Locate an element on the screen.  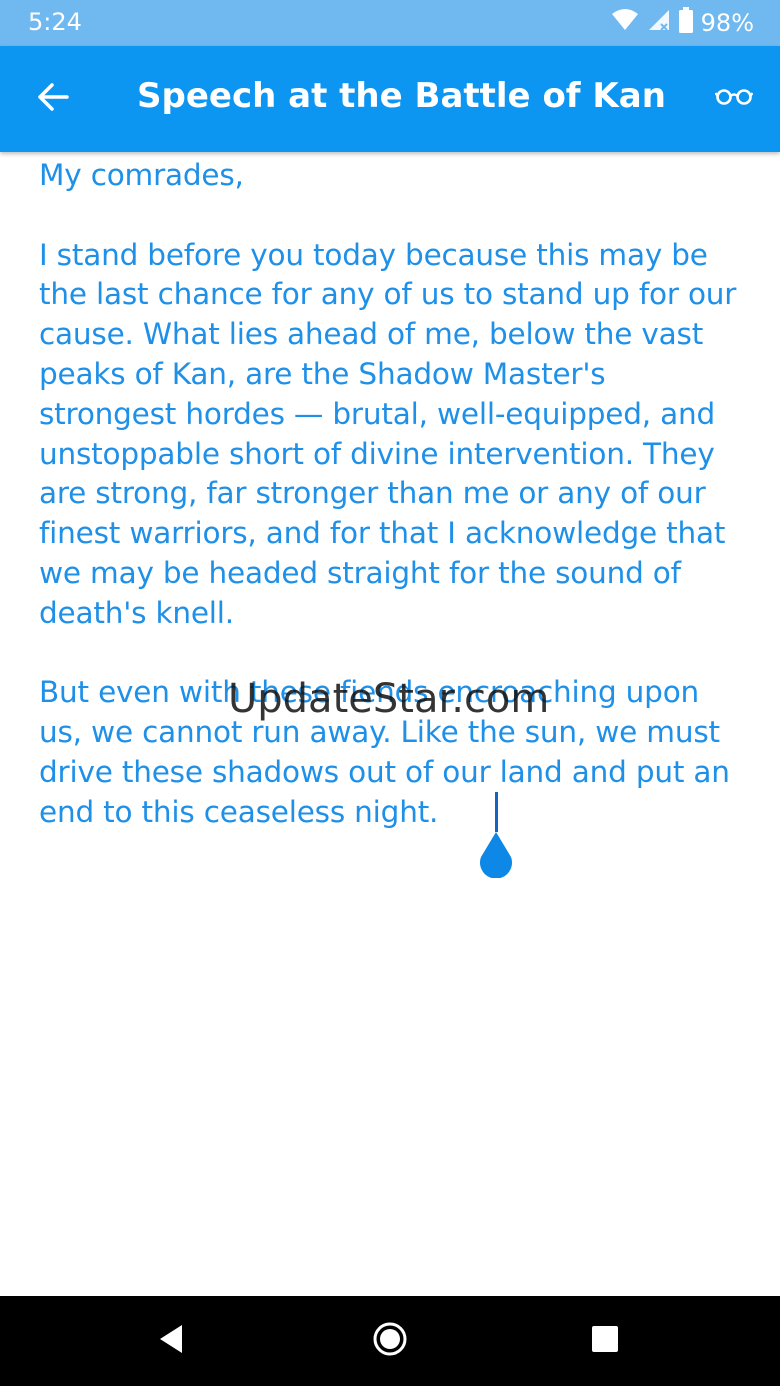
back-triangle-icon is located at coordinates (171, 1341).